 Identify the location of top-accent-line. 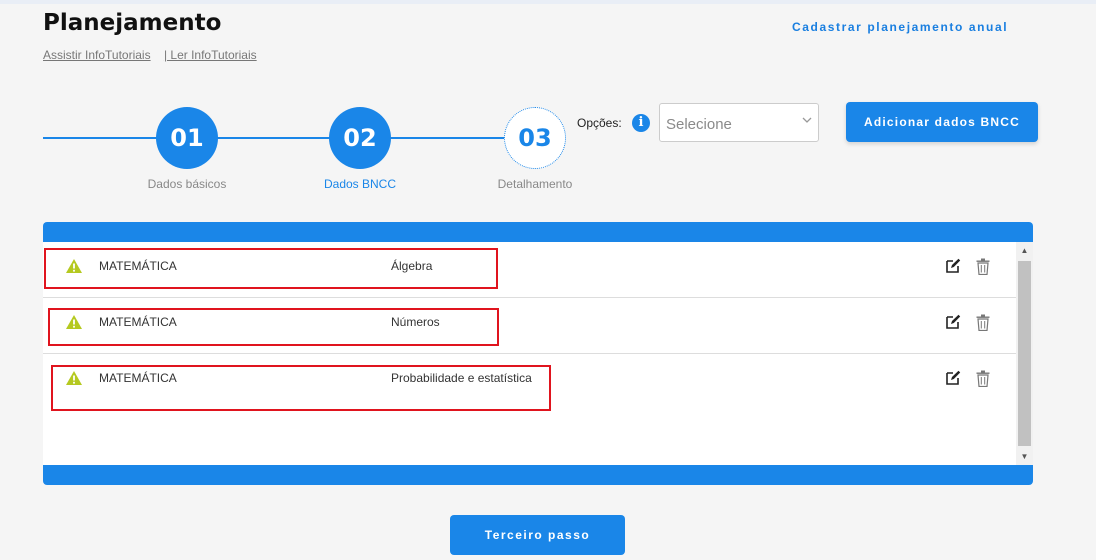
(548, 2).